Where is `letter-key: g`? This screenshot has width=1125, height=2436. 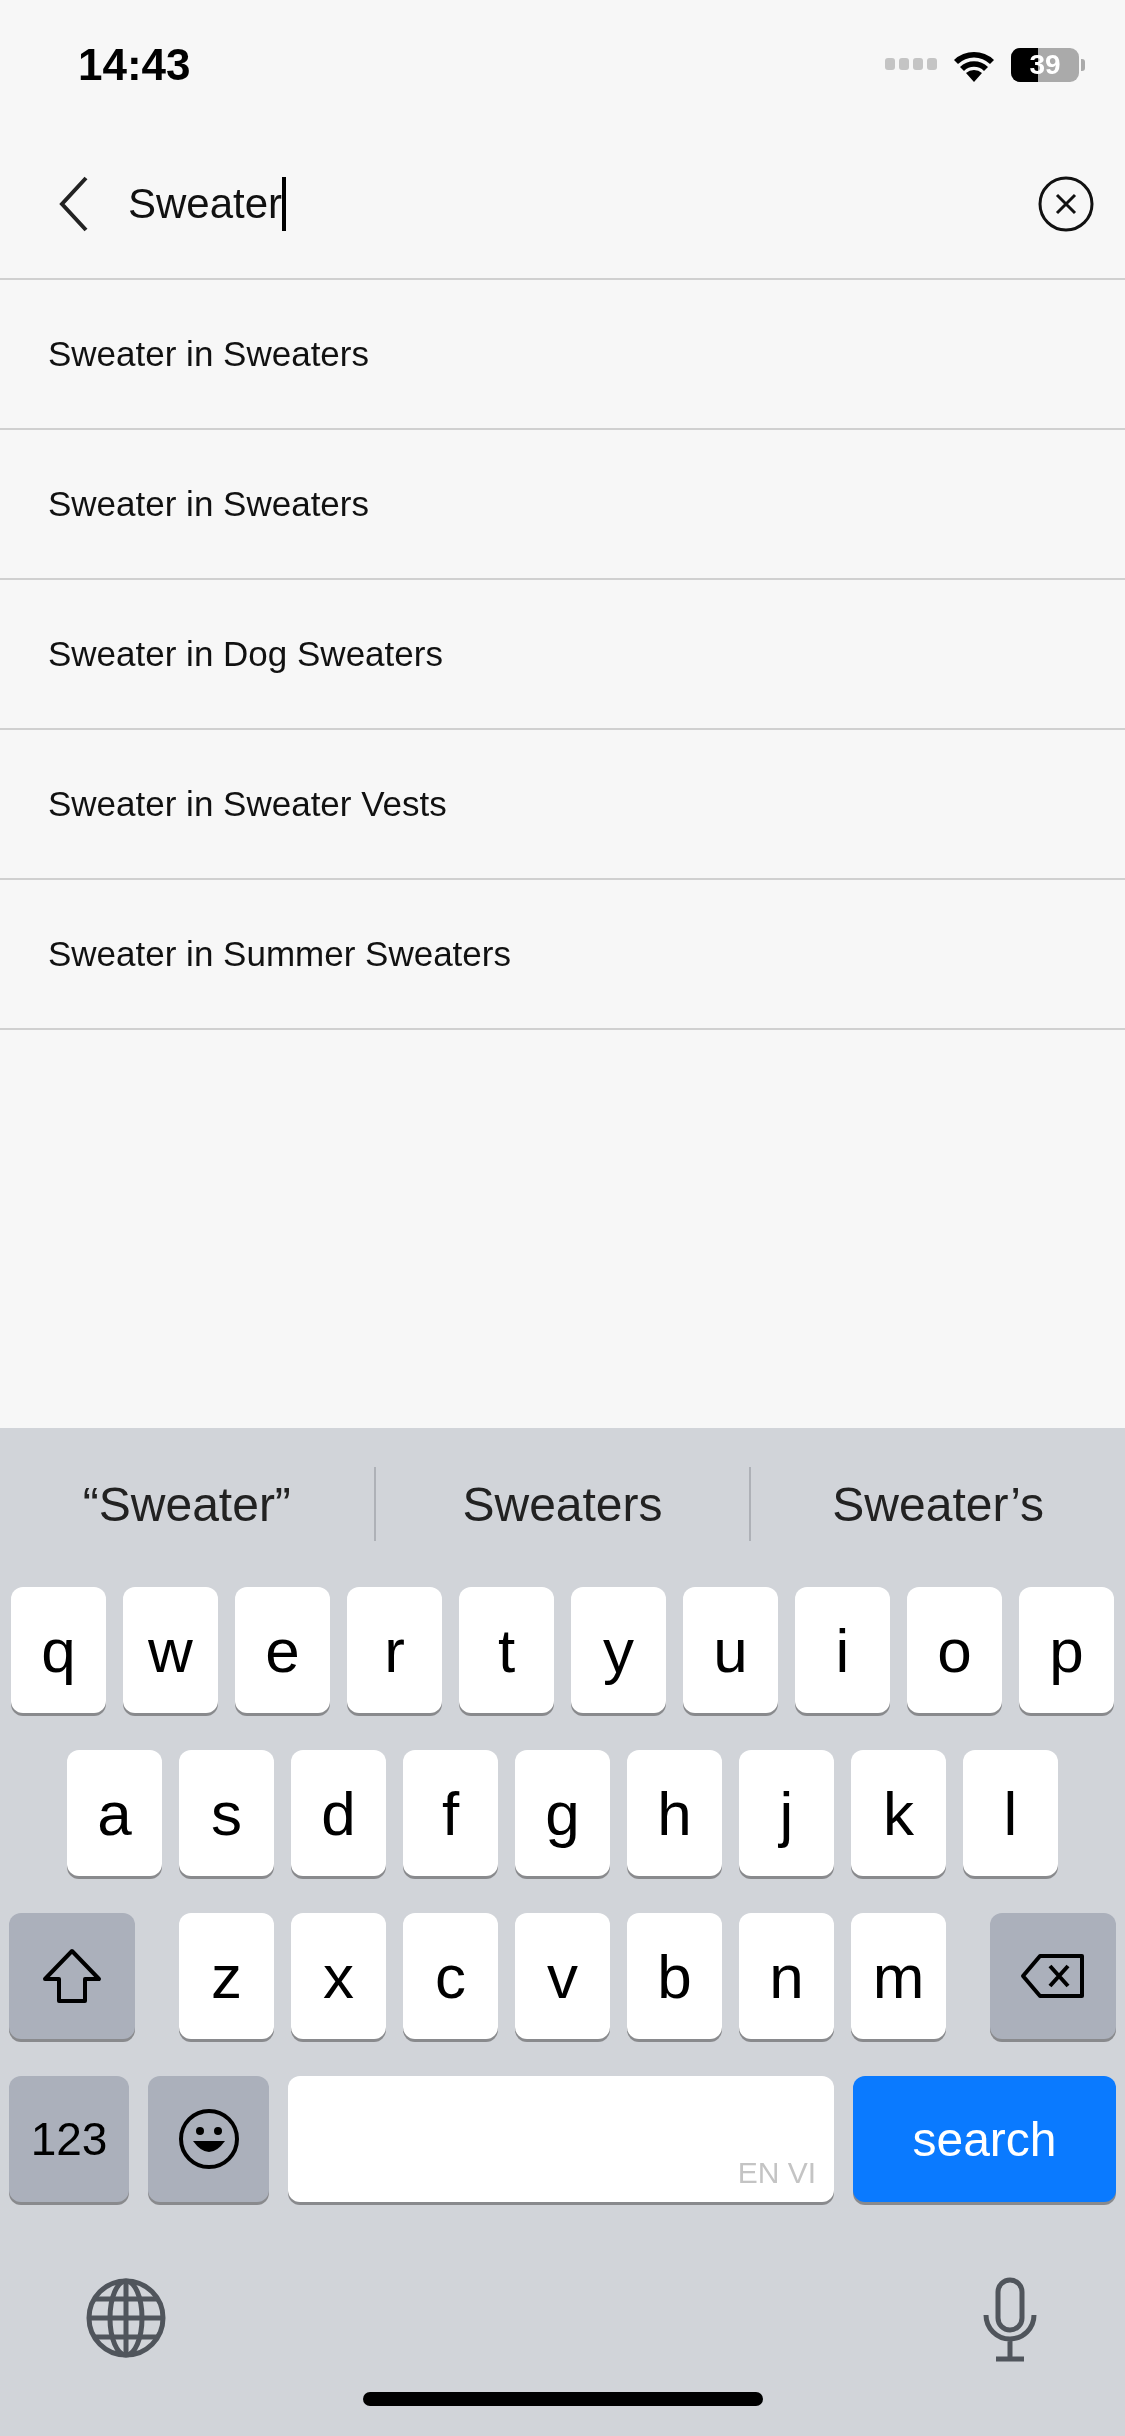
letter-key: g is located at coordinates (562, 1813).